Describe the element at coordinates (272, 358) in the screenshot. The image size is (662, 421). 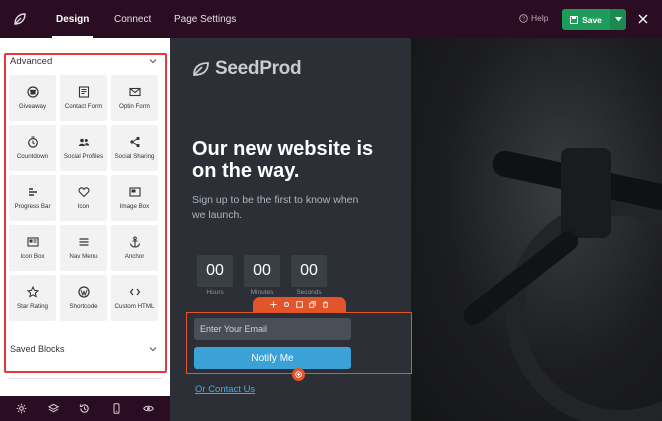
I see `notify-me-button: Notify Me` at that location.